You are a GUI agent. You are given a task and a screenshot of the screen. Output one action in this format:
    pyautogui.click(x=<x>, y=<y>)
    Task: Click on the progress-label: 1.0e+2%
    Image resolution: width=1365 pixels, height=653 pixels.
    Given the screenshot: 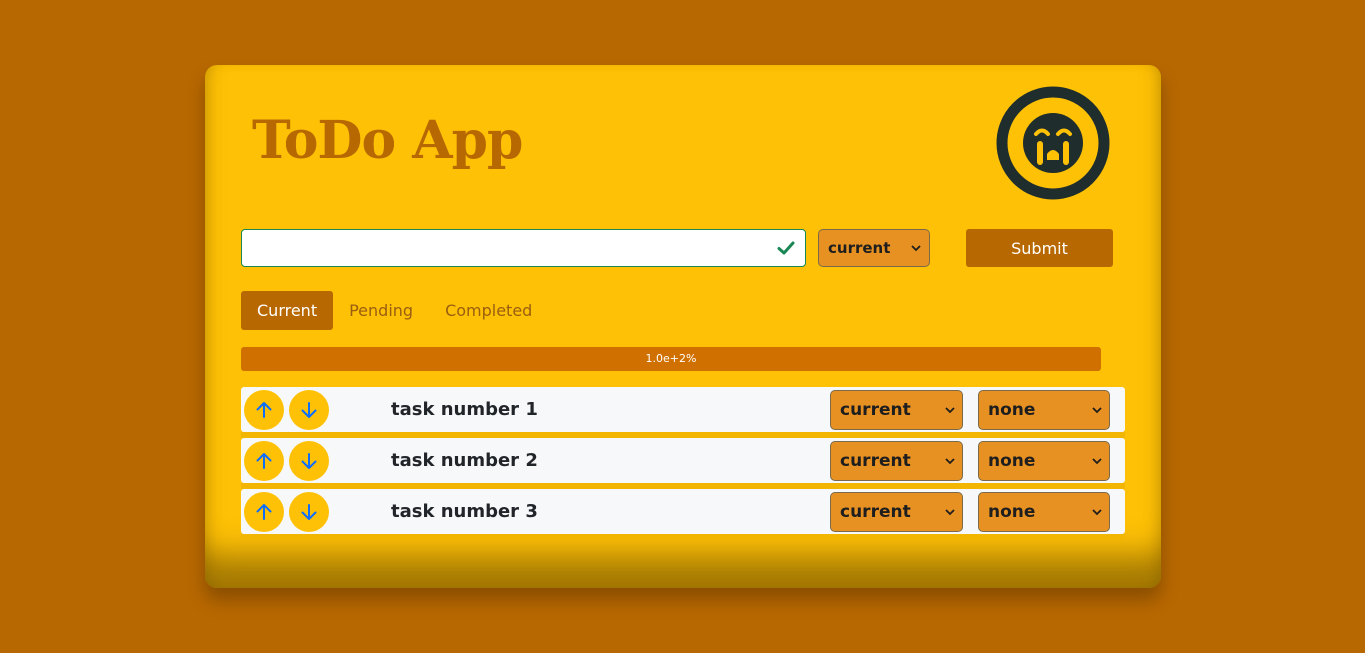 What is the action you would take?
    pyautogui.click(x=671, y=359)
    